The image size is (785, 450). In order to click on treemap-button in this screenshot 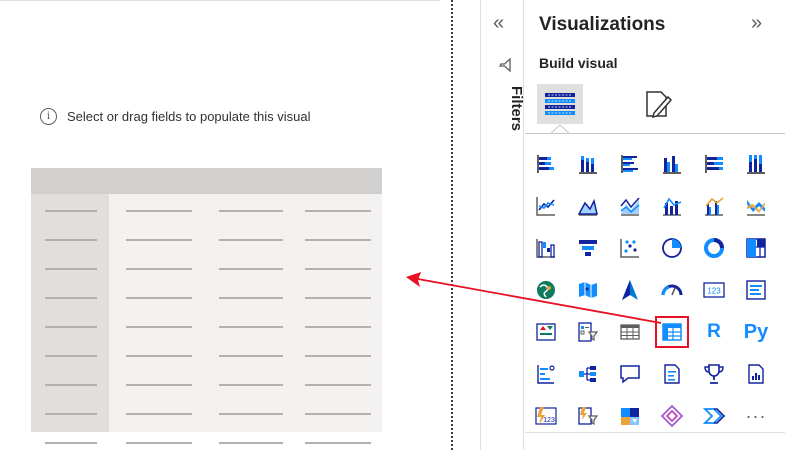, I will do `click(756, 248)`.